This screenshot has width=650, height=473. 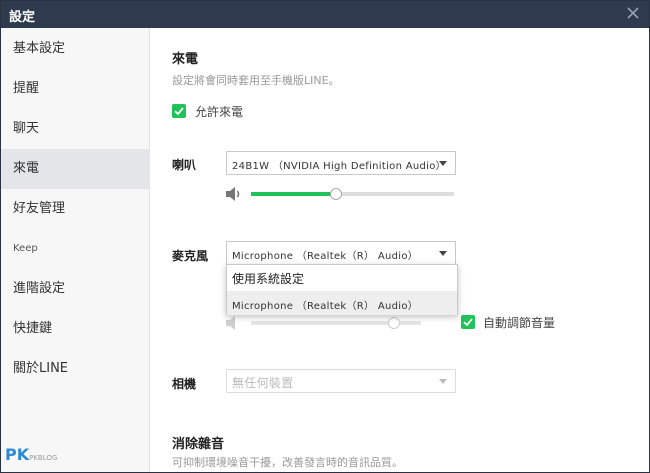 What do you see at coordinates (294, 194) in the screenshot?
I see `speaker-volume-fill` at bounding box center [294, 194].